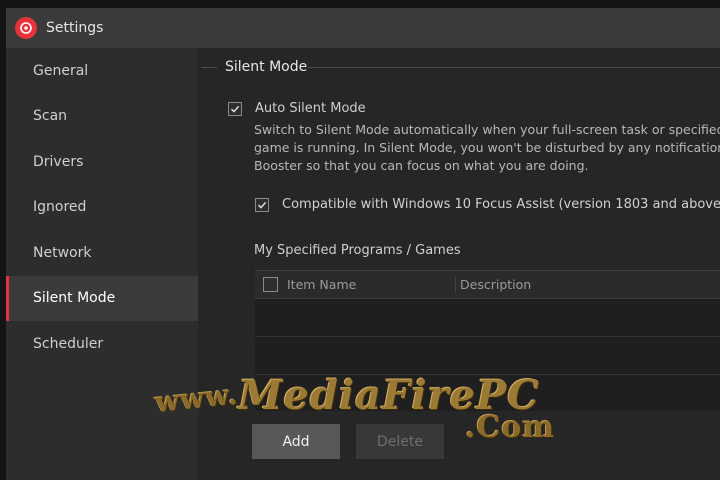 Image resolution: width=720 pixels, height=480 pixels. I want to click on section-divider-left, so click(209, 67).